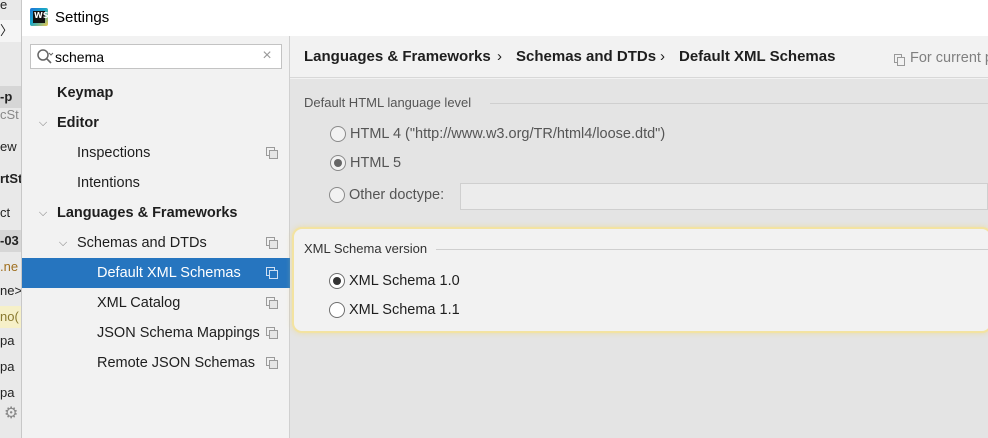 Image resolution: width=988 pixels, height=438 pixels. Describe the element at coordinates (11, 290) in the screenshot. I see `background-text: ne>` at that location.